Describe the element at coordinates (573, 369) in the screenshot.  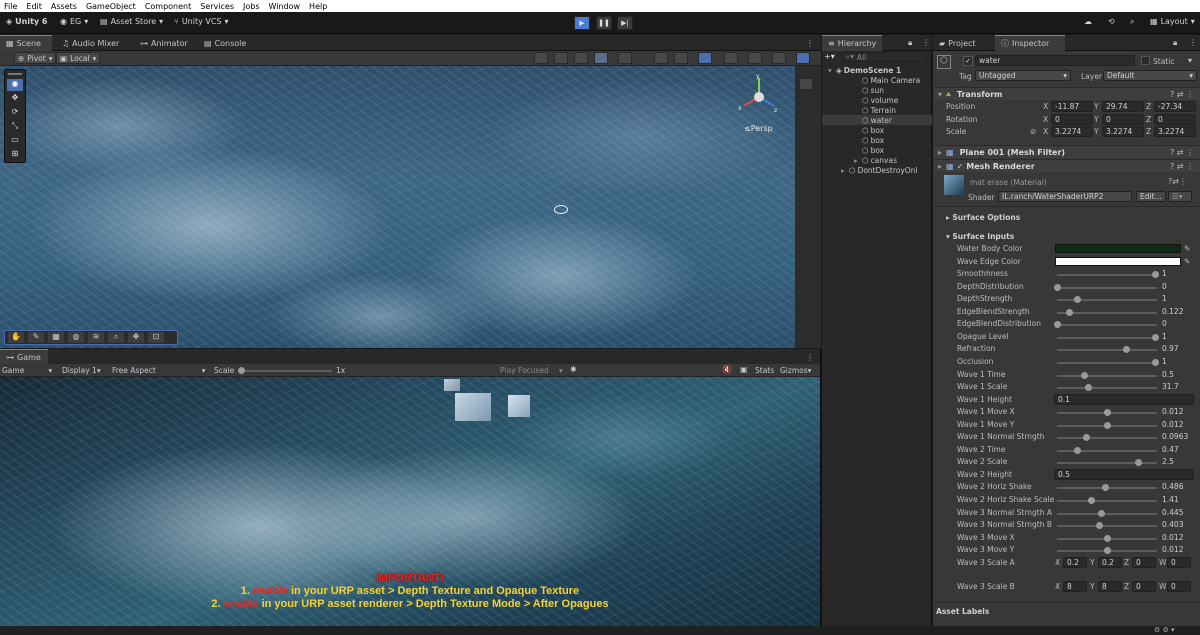
I see `bug-icon: ✱` at that location.